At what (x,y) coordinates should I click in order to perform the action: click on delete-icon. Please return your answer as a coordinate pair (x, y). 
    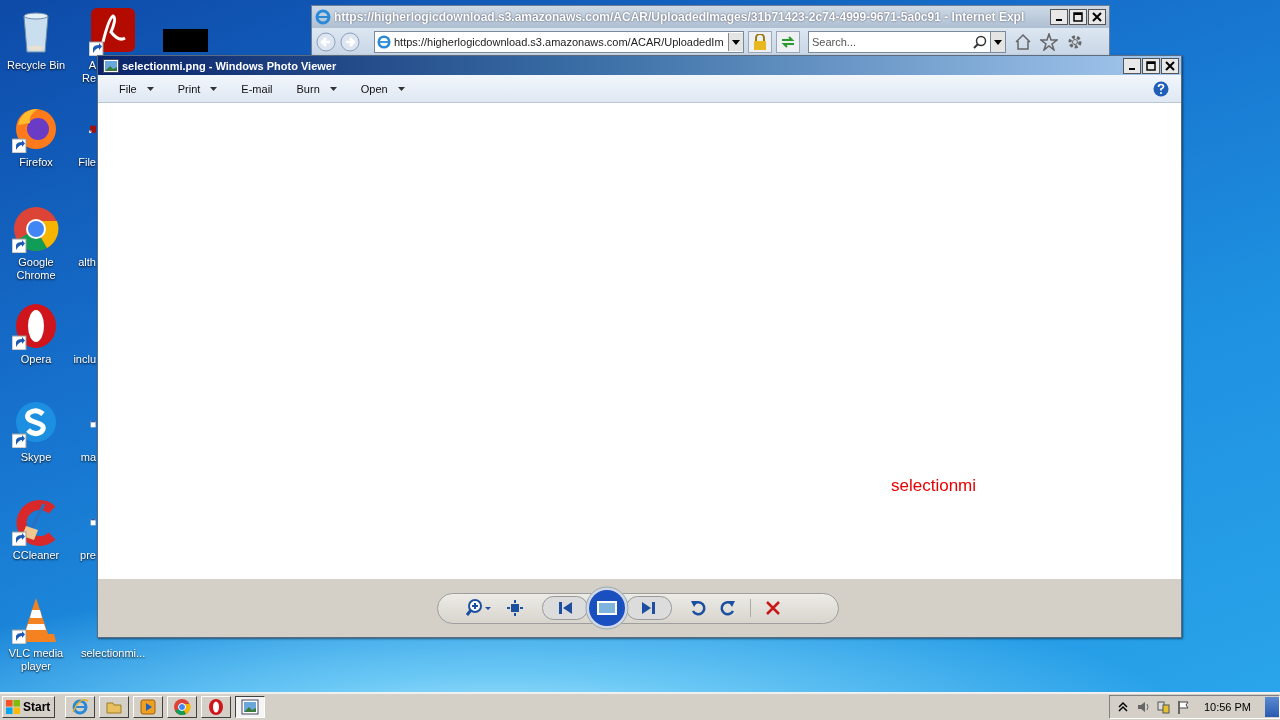
    Looking at the image, I should click on (772, 608).